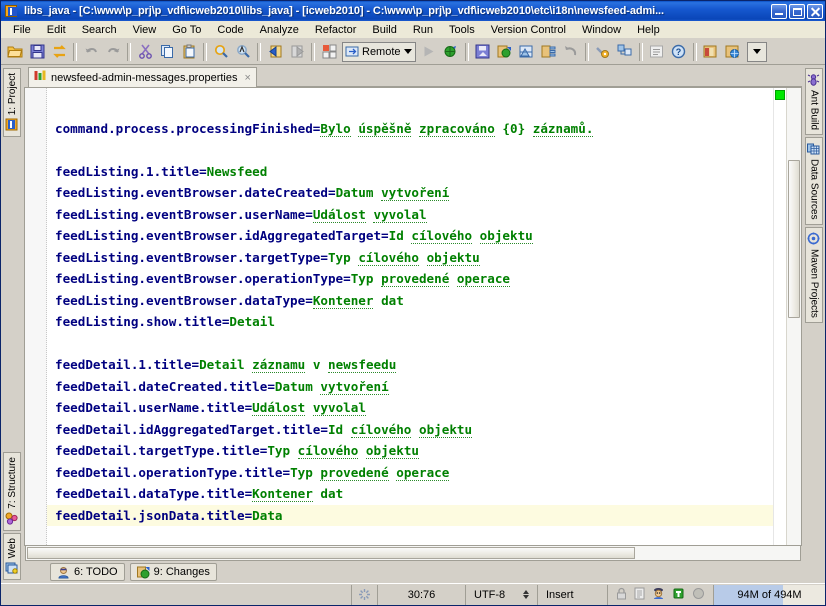  What do you see at coordinates (167, 52) in the screenshot?
I see `copy-icon` at bounding box center [167, 52].